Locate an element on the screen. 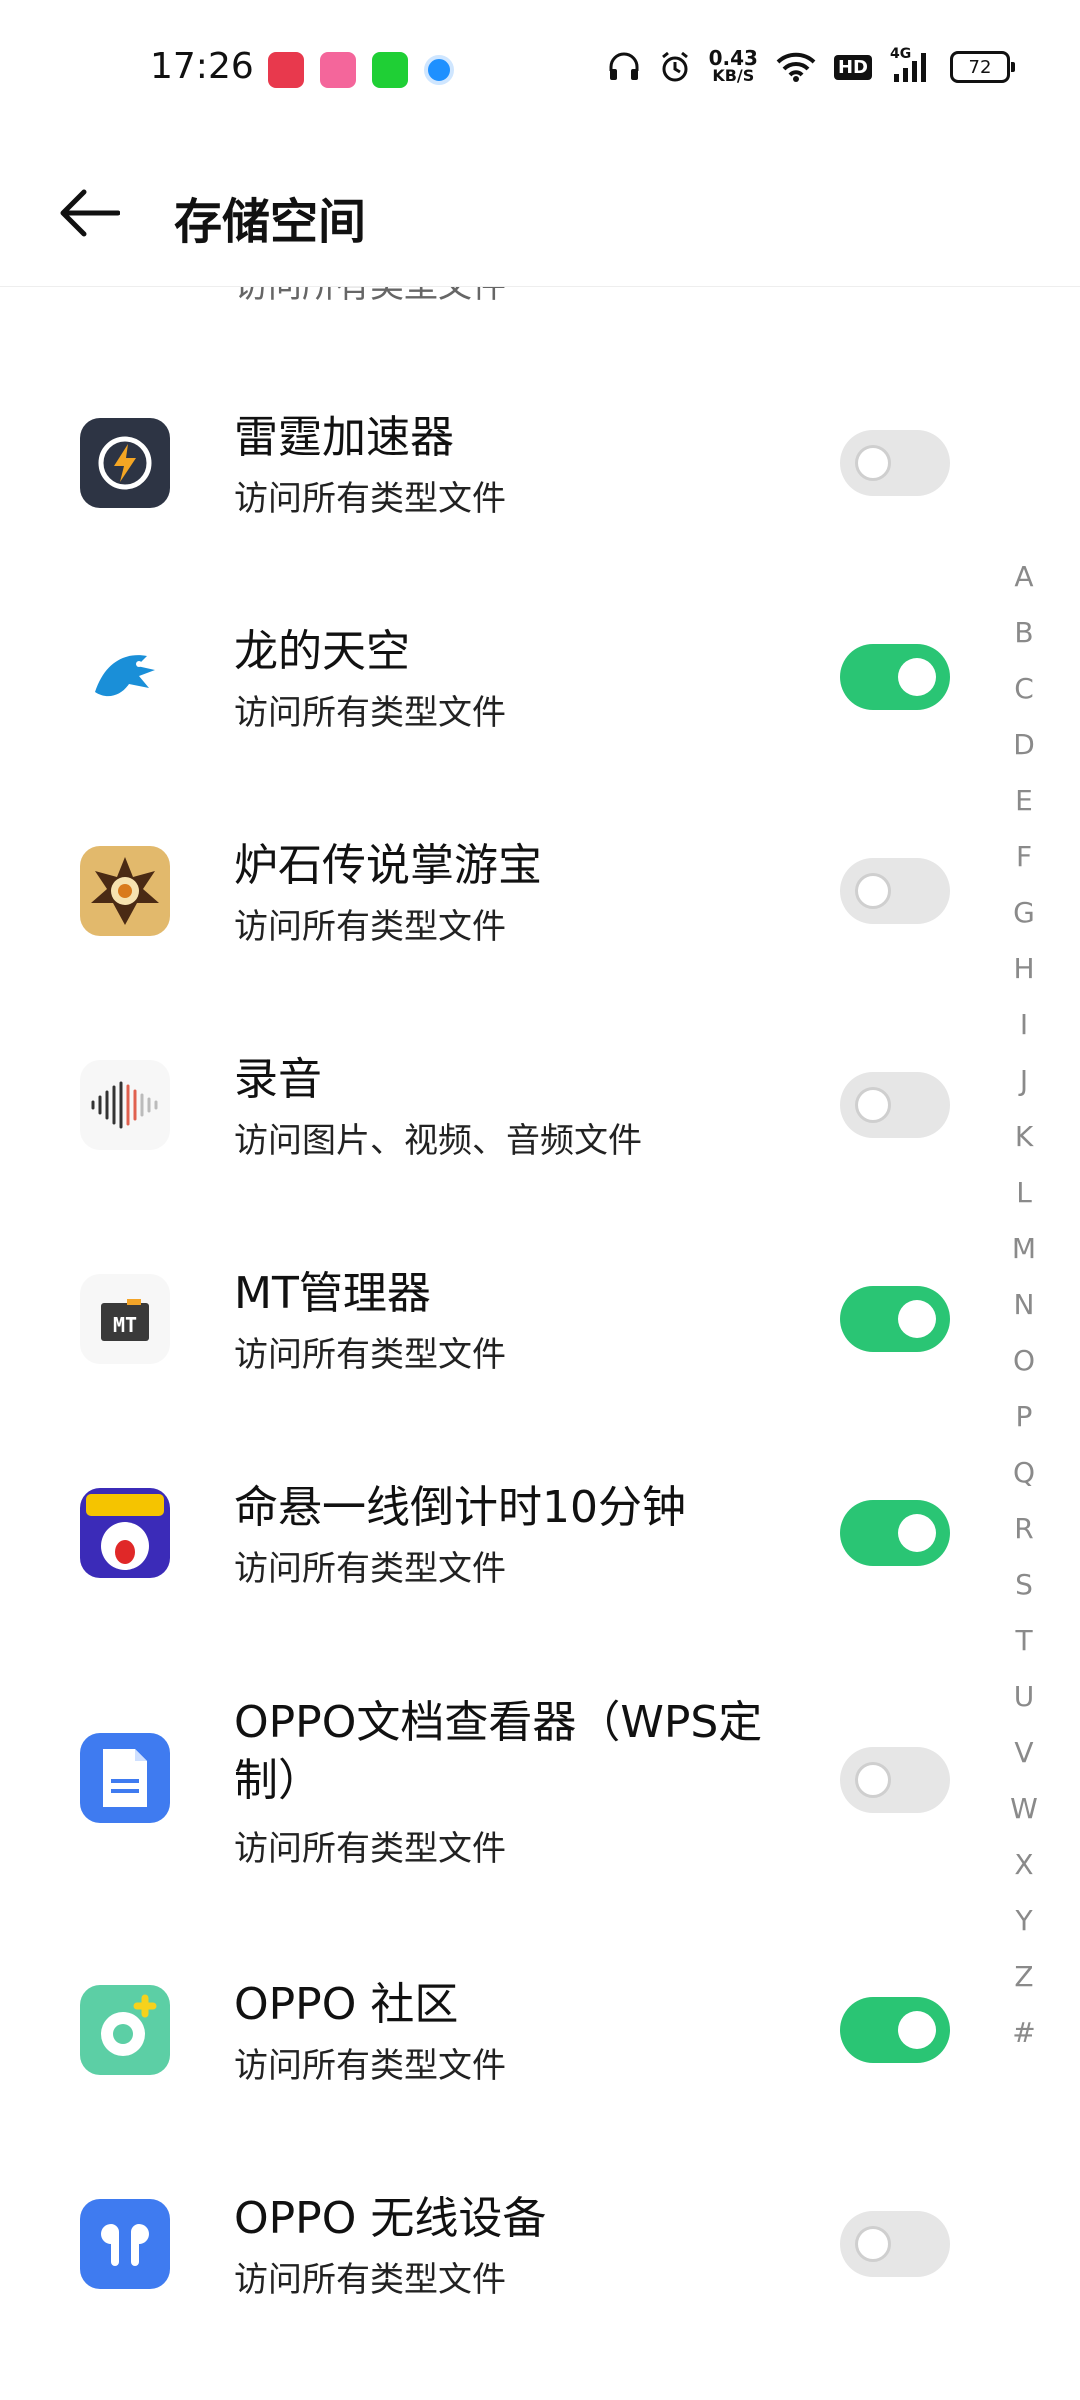 The image size is (1080, 2400). status-time: 17:26 is located at coordinates (202, 66).